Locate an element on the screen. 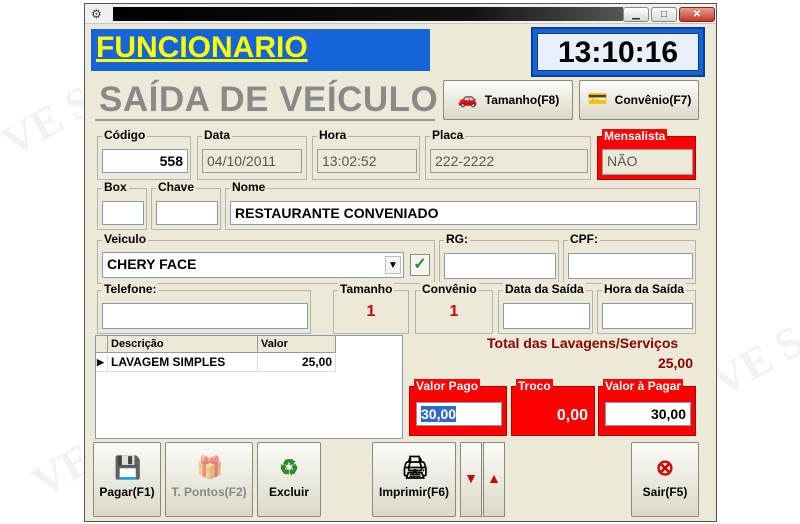  codigo-field: 558 is located at coordinates (145, 161).